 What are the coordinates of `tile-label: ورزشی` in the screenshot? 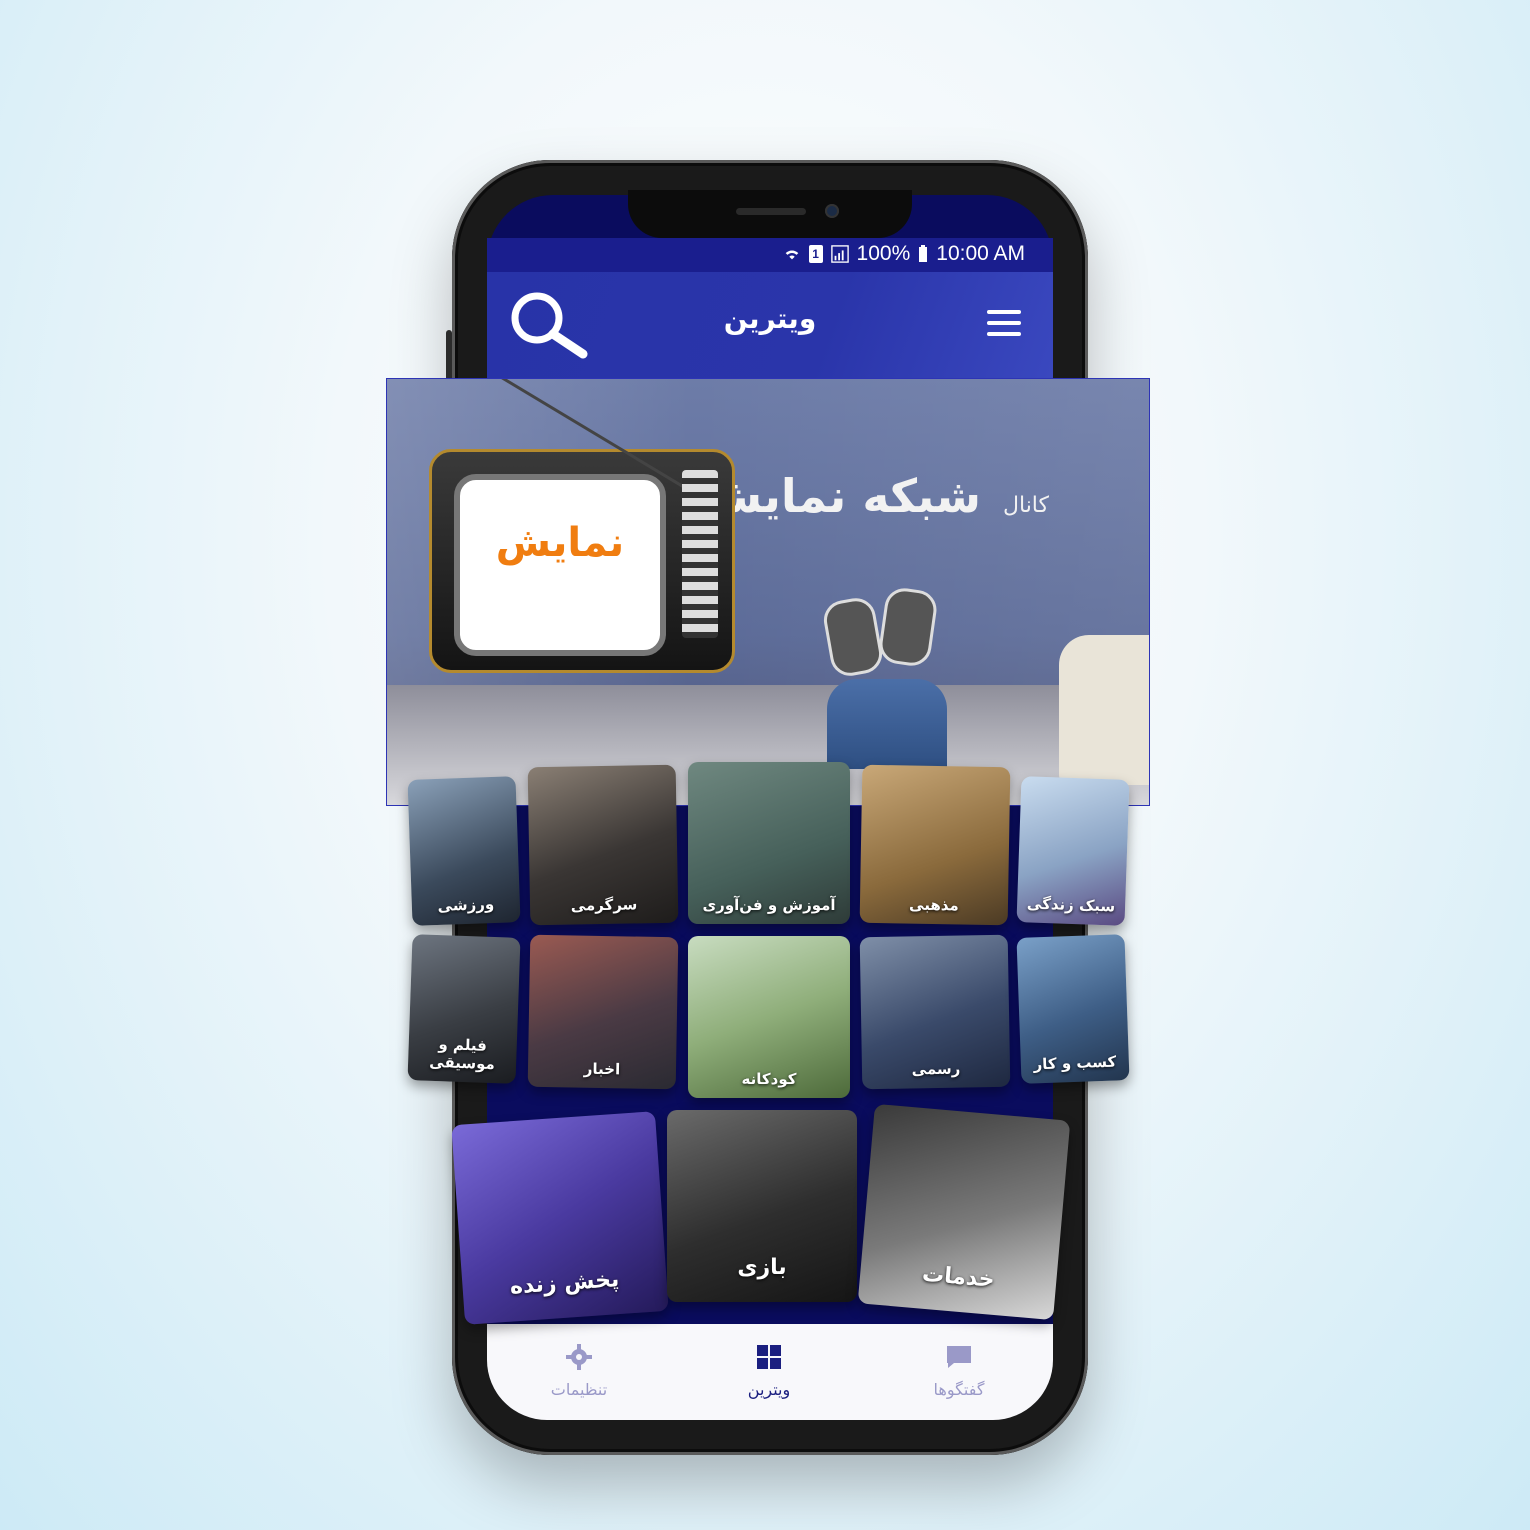 It's located at (466, 904).